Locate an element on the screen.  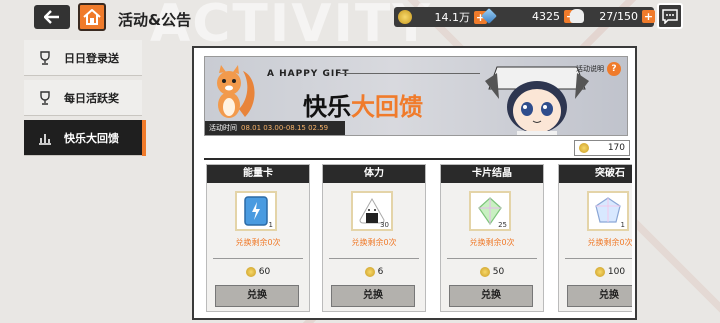
banner-title: 快乐大回馈 is located at coordinates (363, 104).